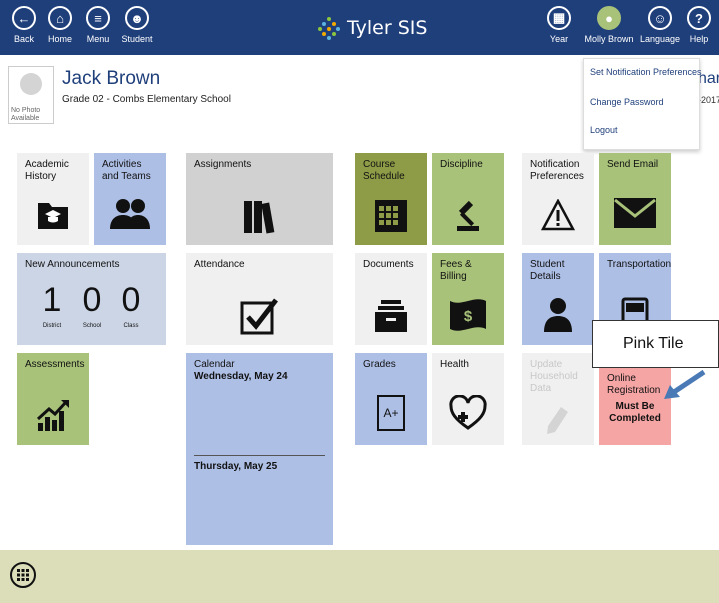  I want to click on user-label: Molly Brown, so click(609, 39).